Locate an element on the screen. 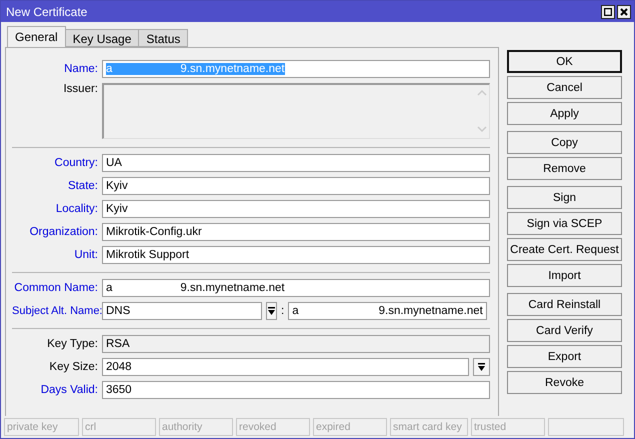 Image resolution: width=635 pixels, height=439 pixels. dialog-button: Import is located at coordinates (564, 275).